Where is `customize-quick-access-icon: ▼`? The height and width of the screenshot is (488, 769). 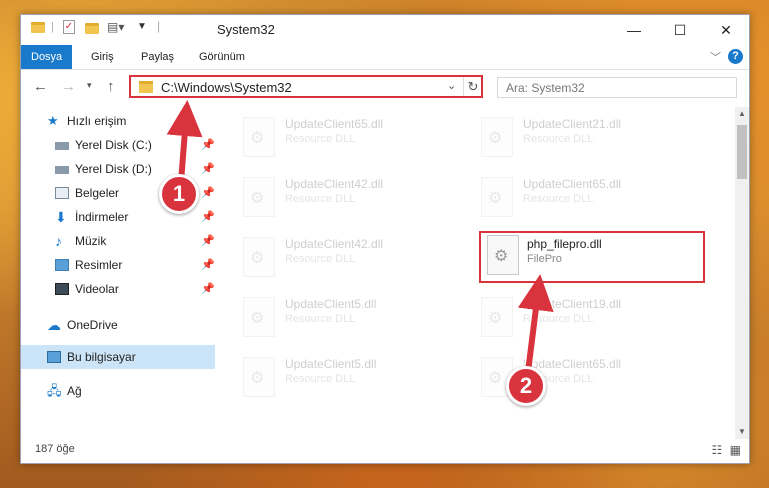
customize-quick-access-icon: ▼ is located at coordinates (142, 26).